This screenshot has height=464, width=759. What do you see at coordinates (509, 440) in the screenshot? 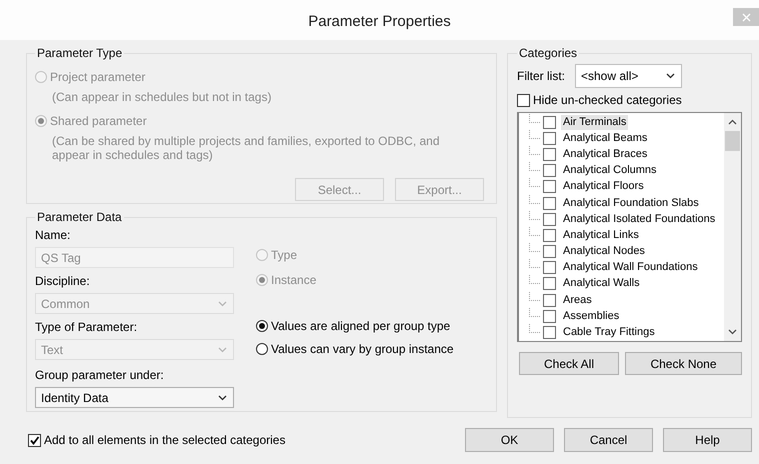
I see `ok-button: OK` at bounding box center [509, 440].